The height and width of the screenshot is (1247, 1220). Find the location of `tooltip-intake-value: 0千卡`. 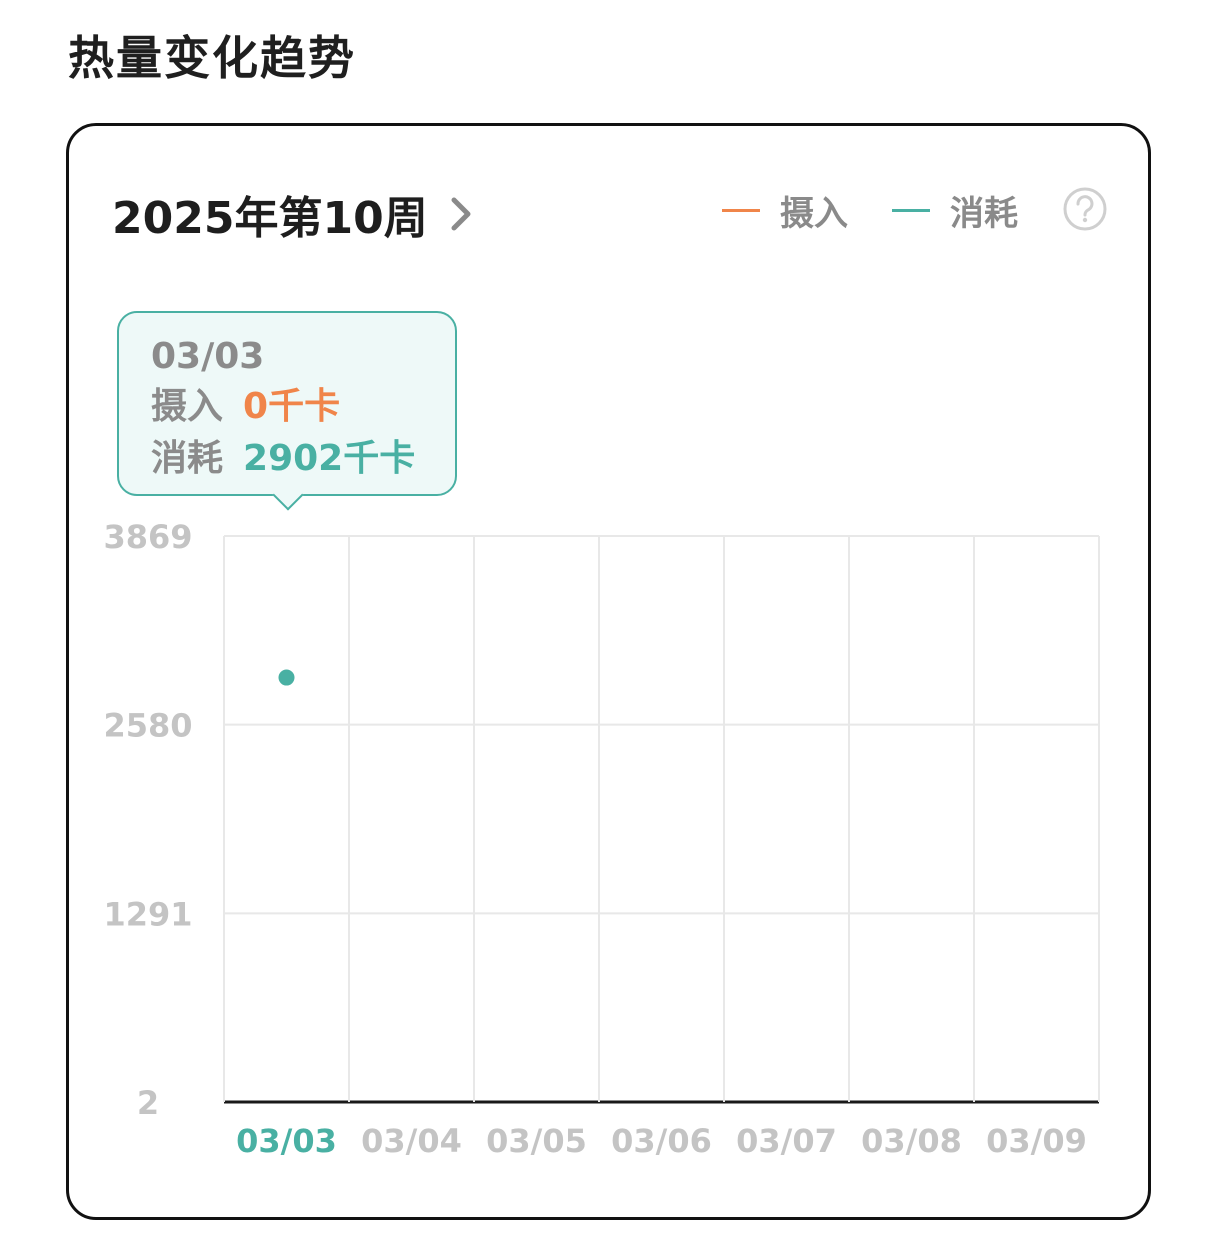

tooltip-intake-value: 0千卡 is located at coordinates (292, 406).